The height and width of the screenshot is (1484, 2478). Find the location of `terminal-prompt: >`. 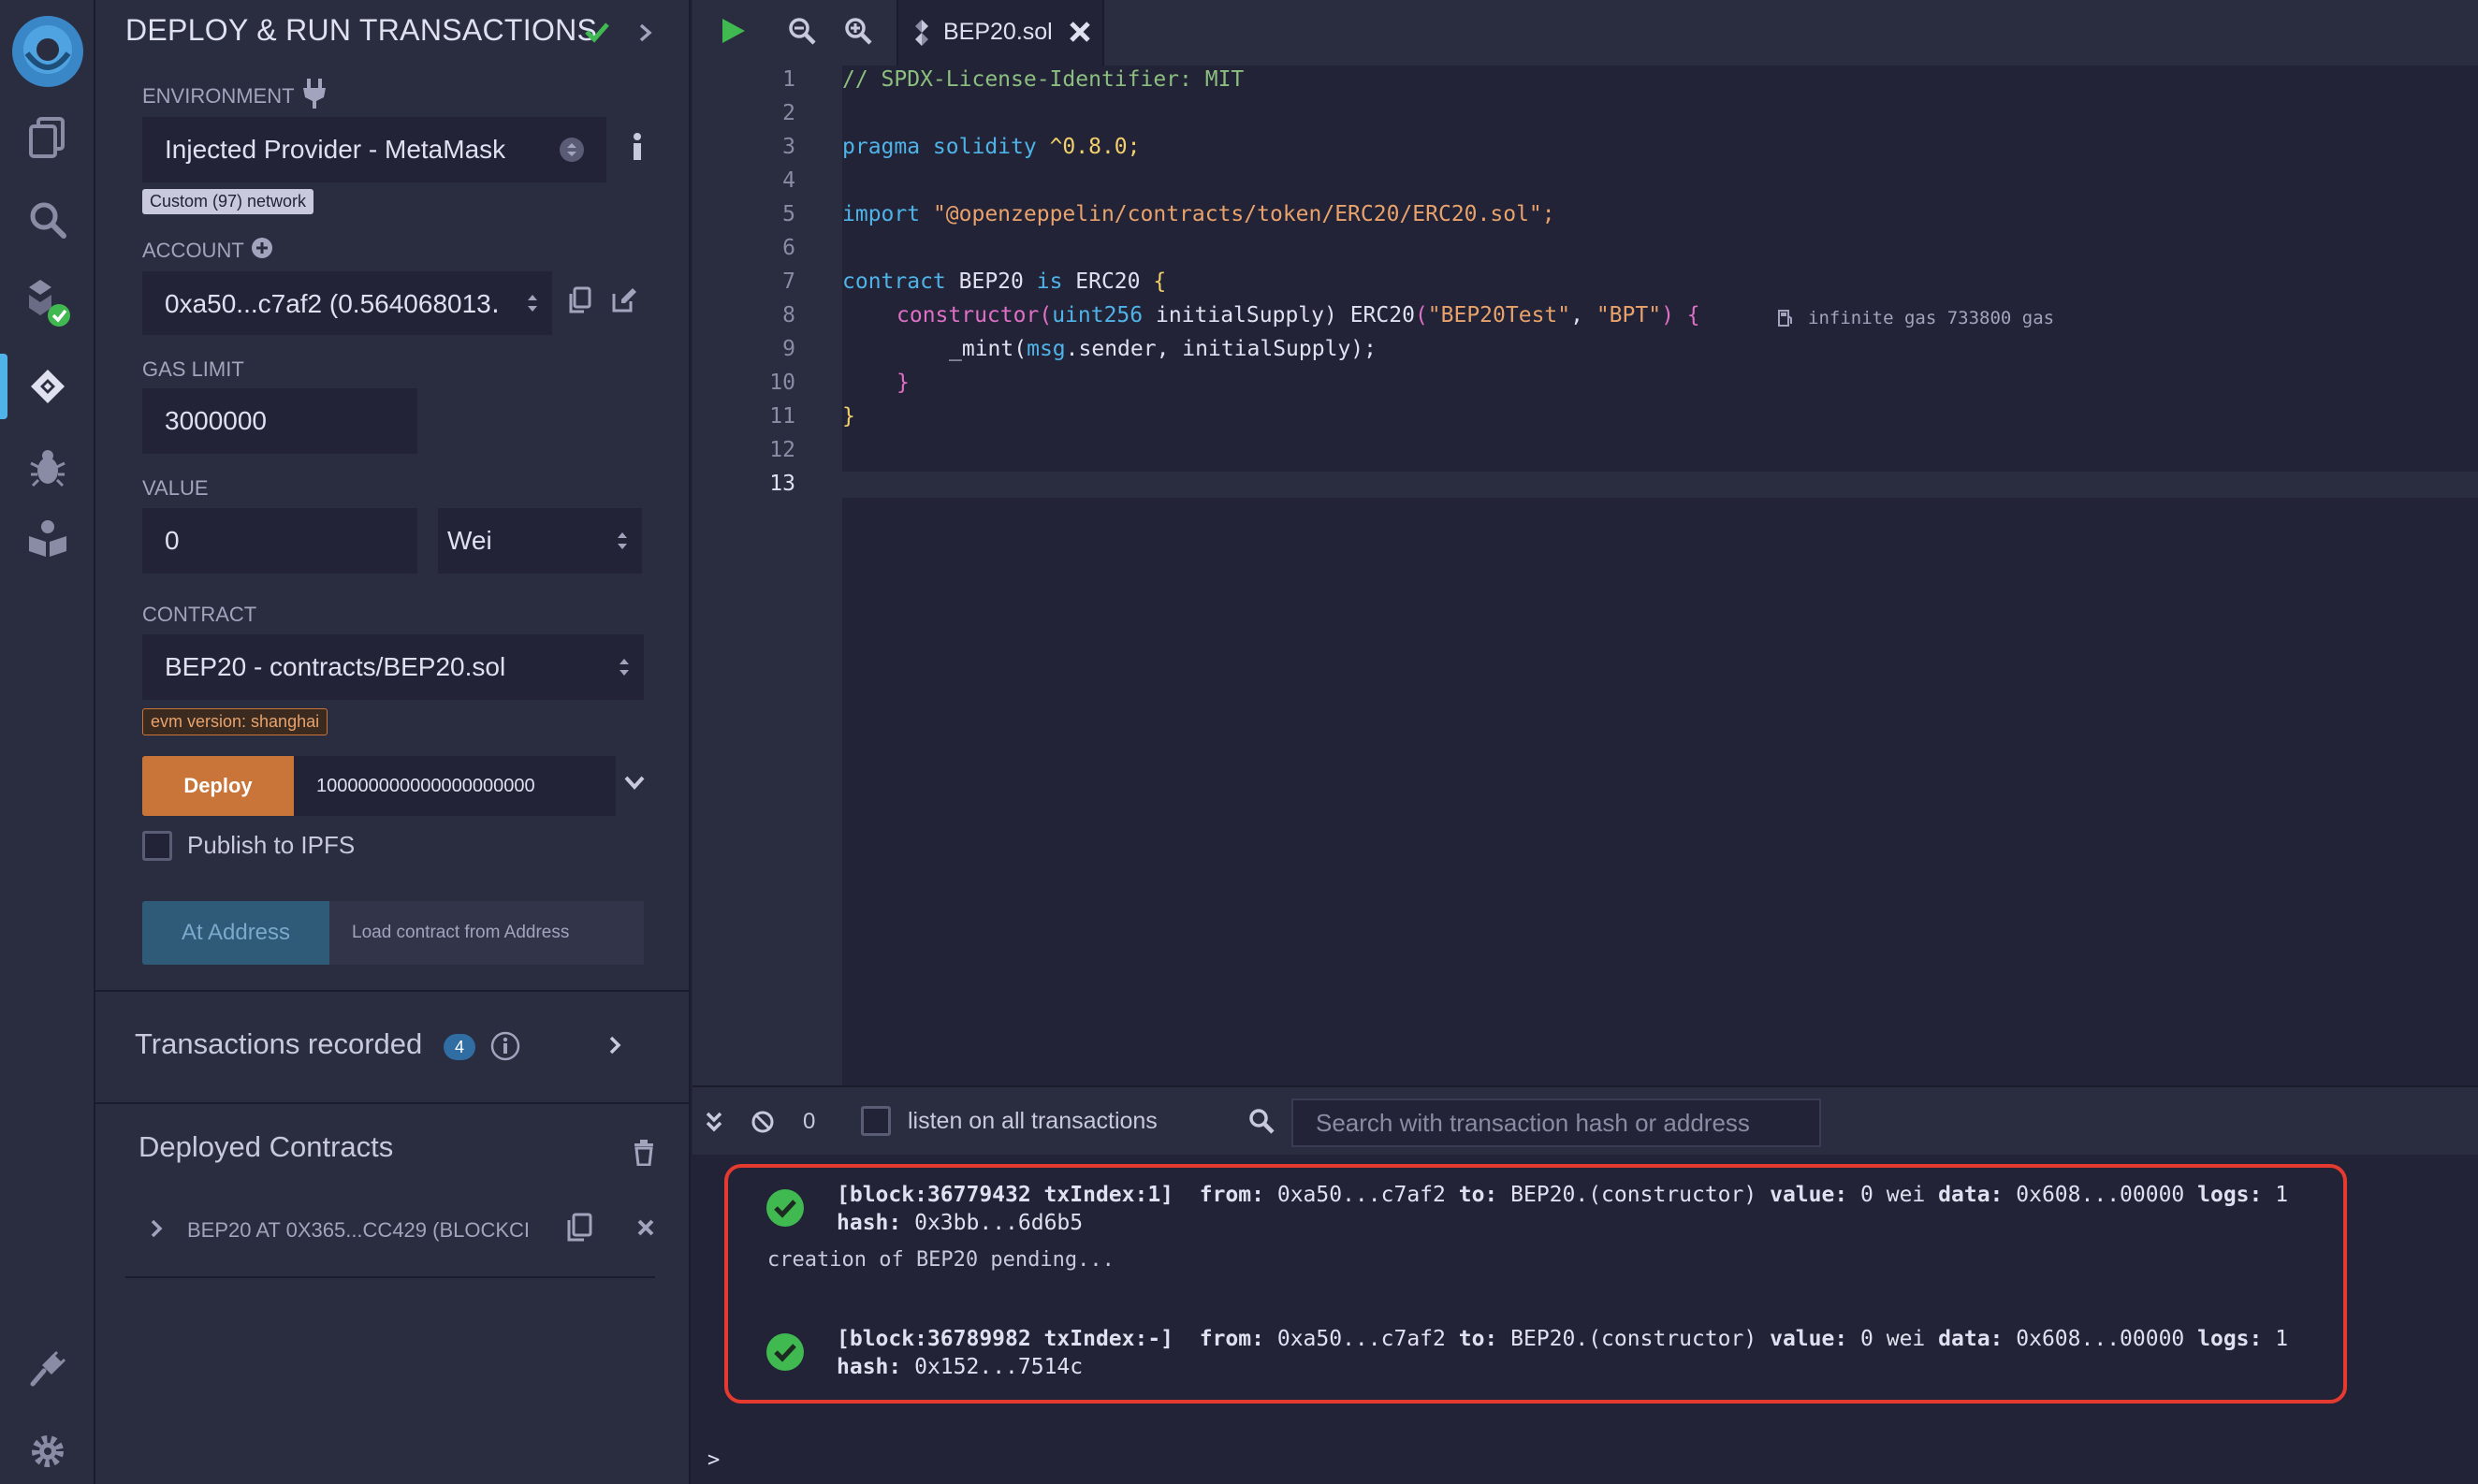

terminal-prompt: > is located at coordinates (713, 1460).